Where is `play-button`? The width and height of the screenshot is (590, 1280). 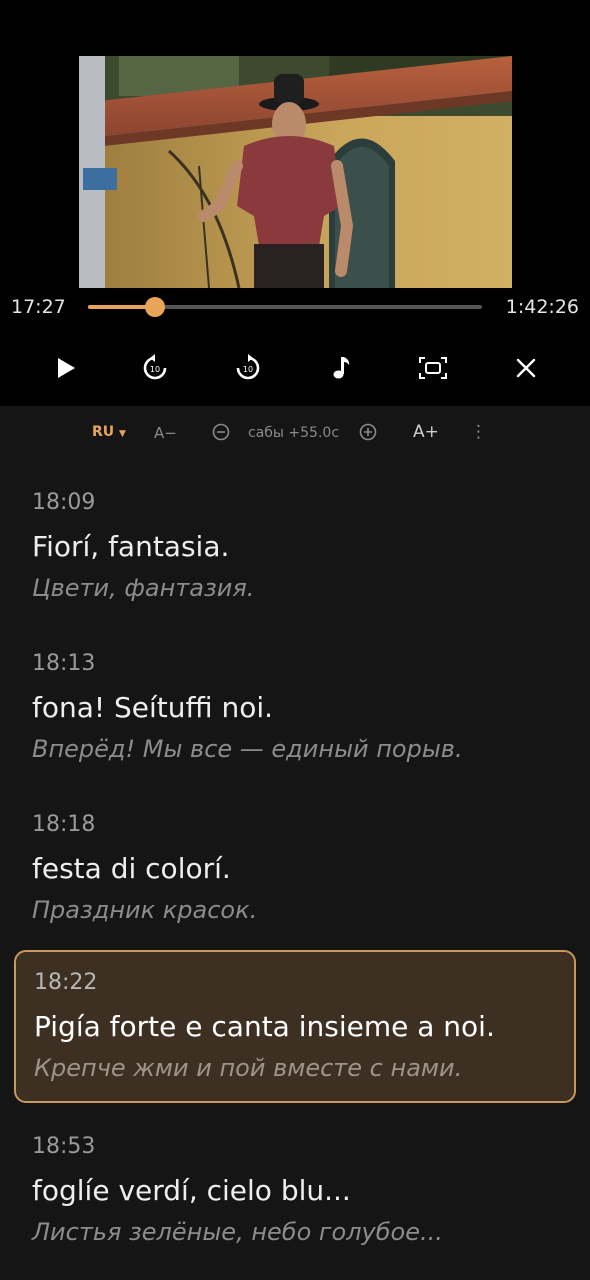 play-button is located at coordinates (65, 368).